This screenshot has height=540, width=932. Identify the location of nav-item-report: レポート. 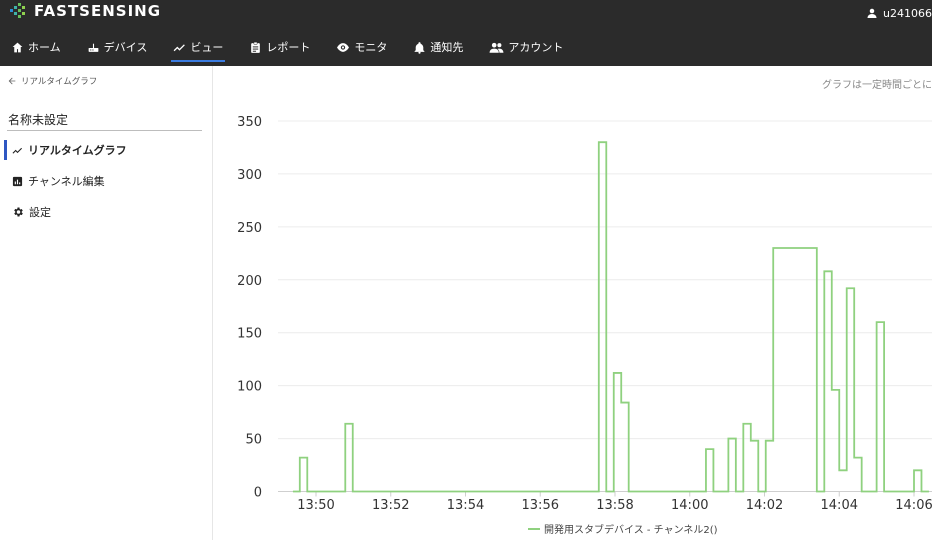
(279, 47).